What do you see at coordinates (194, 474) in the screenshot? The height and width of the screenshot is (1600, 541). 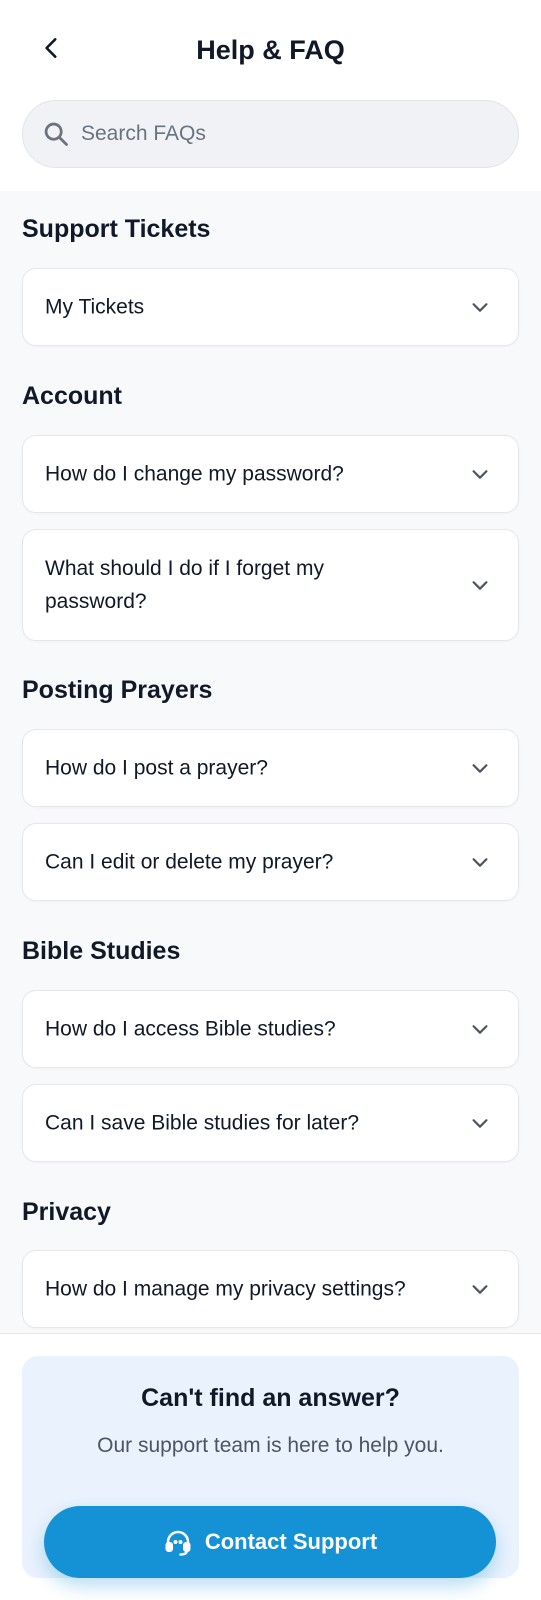 I see `faq-question: How do I change my password?` at bounding box center [194, 474].